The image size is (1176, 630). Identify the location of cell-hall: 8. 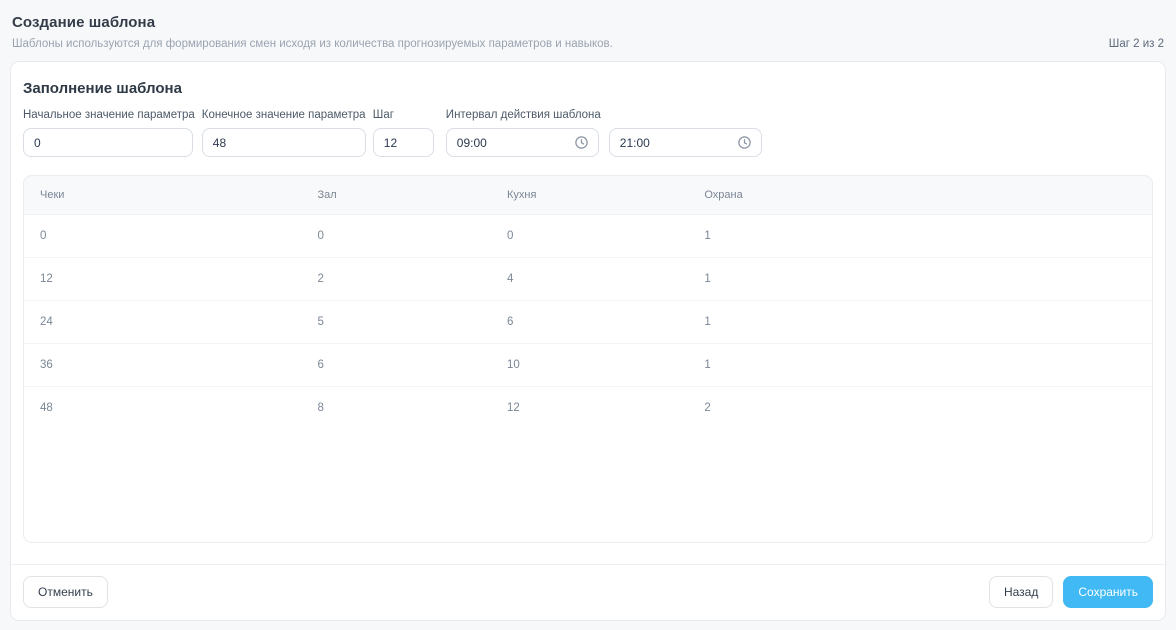
(320, 408).